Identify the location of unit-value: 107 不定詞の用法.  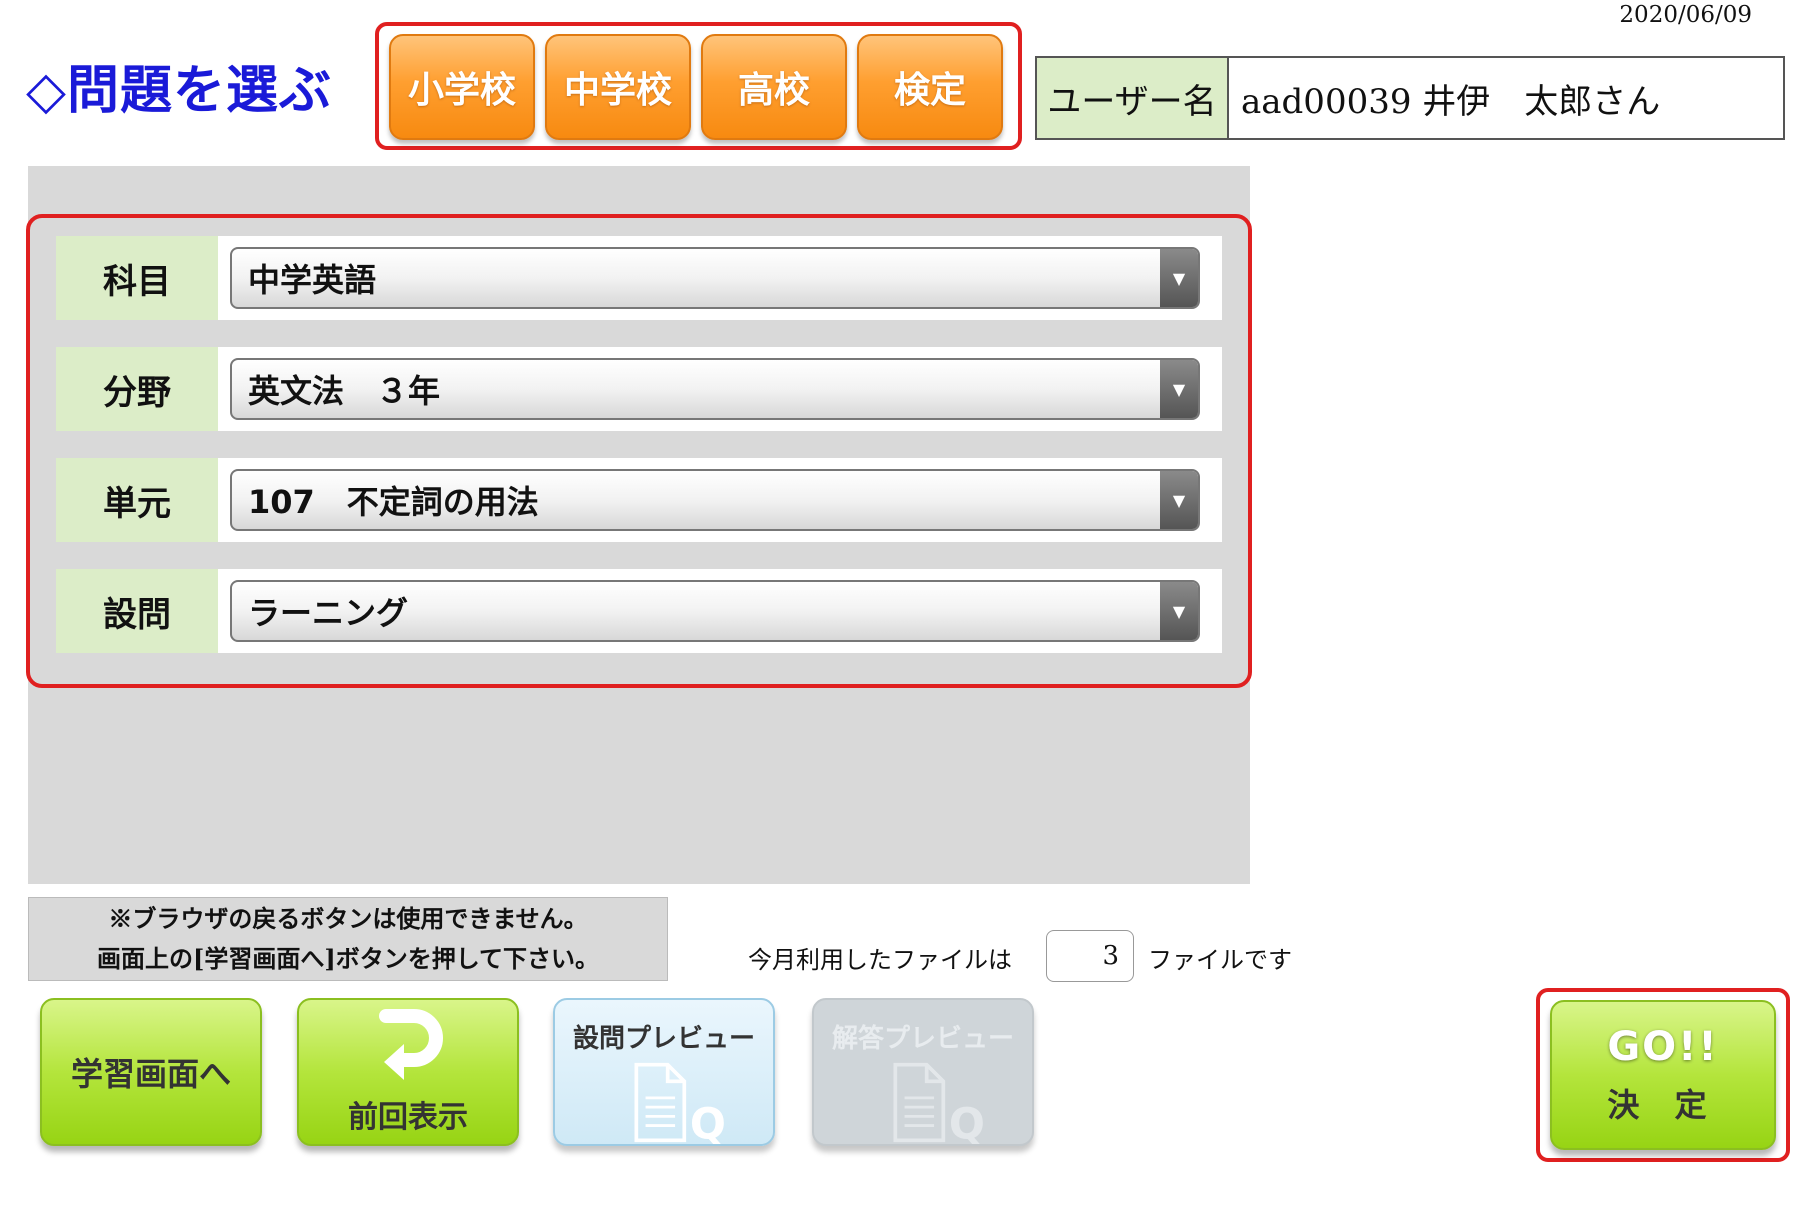
(393, 502).